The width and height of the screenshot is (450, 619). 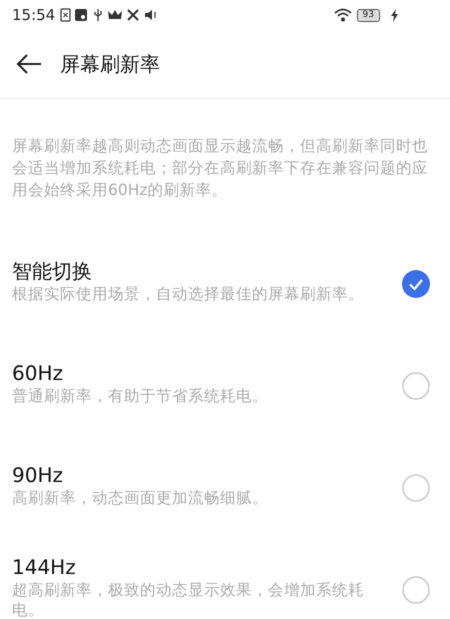 What do you see at coordinates (188, 294) in the screenshot?
I see `option-description: 根据实际使用场景，自动选择最佳的屏幕刷新率。` at bounding box center [188, 294].